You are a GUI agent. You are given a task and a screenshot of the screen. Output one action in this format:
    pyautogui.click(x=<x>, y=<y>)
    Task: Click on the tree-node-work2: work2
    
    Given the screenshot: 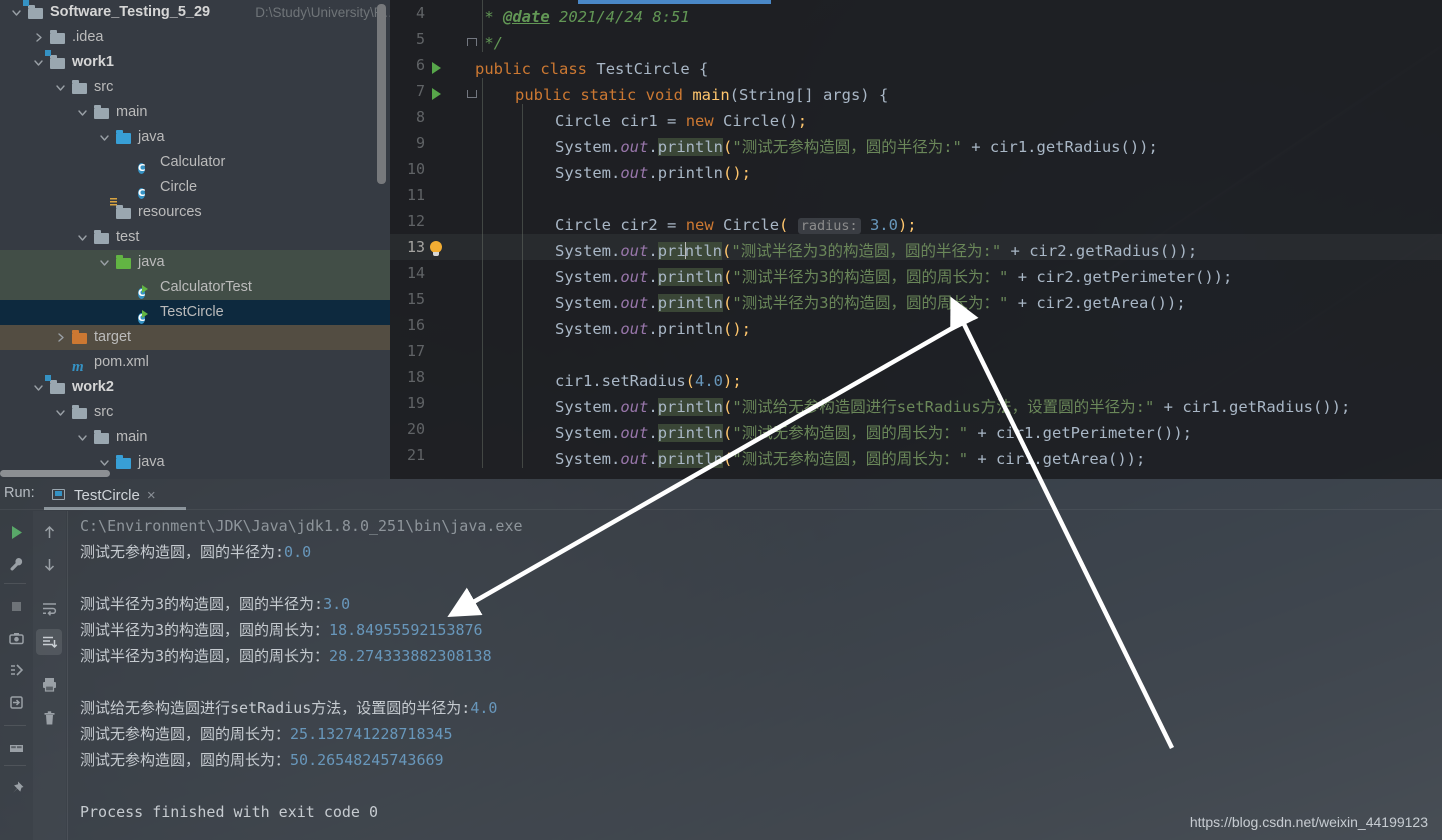 What is the action you would take?
    pyautogui.click(x=195, y=387)
    